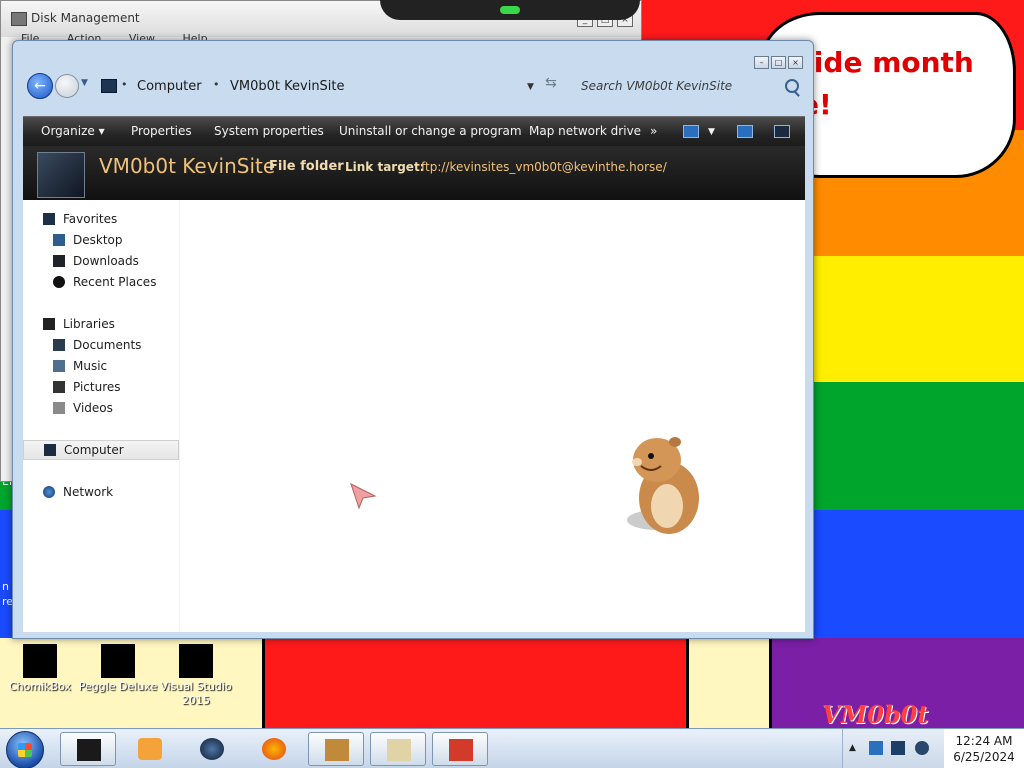 Image resolution: width=1024 pixels, height=768 pixels. What do you see at coordinates (430, 131) in the screenshot?
I see `uninstall-program-button: Uninstall or change a program` at bounding box center [430, 131].